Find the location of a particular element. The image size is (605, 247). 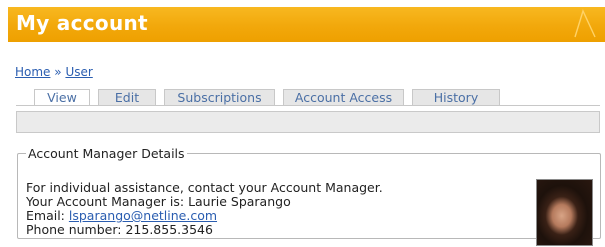

manager-name: Laurie Sparango is located at coordinates (239, 201).